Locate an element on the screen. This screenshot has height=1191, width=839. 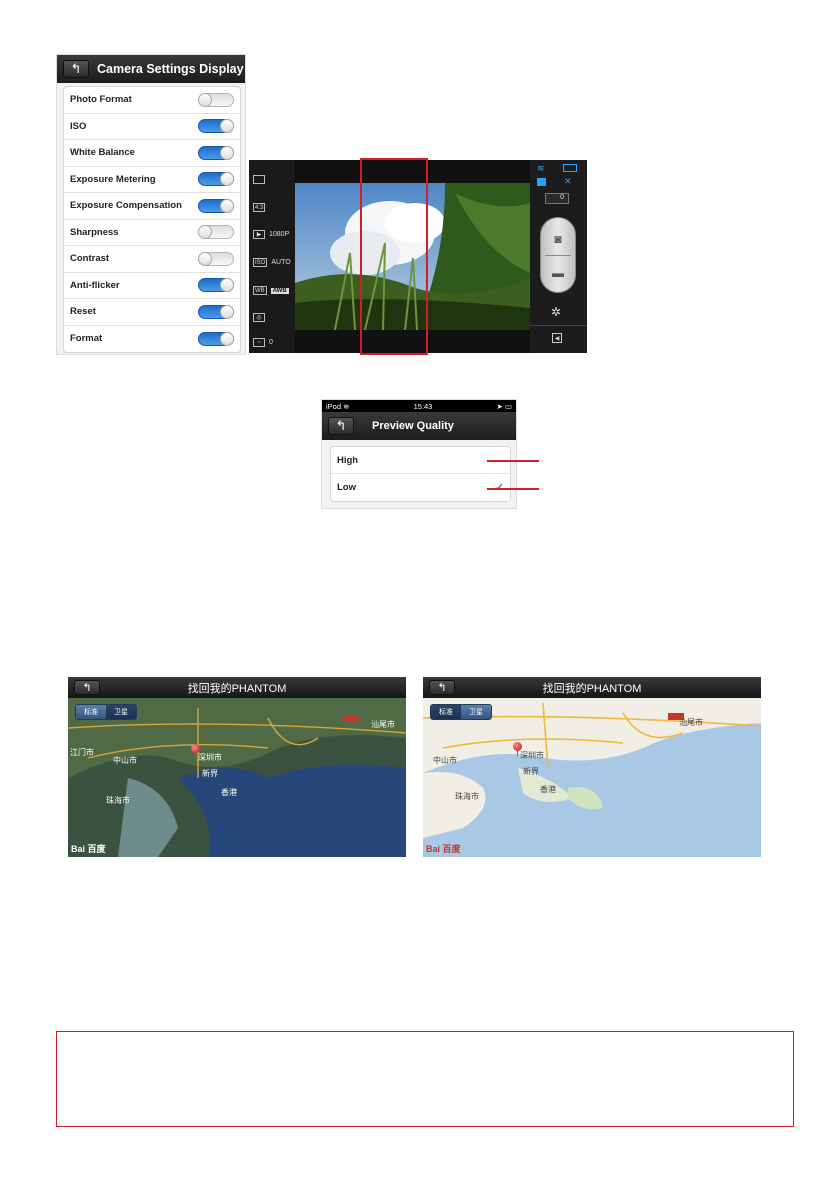
photo-count: 0 is located at coordinates (557, 198).